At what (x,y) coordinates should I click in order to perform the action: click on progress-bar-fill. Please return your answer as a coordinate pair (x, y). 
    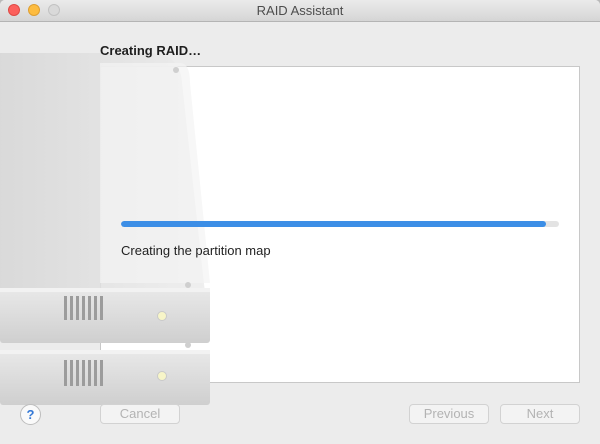
    Looking at the image, I should click on (333, 224).